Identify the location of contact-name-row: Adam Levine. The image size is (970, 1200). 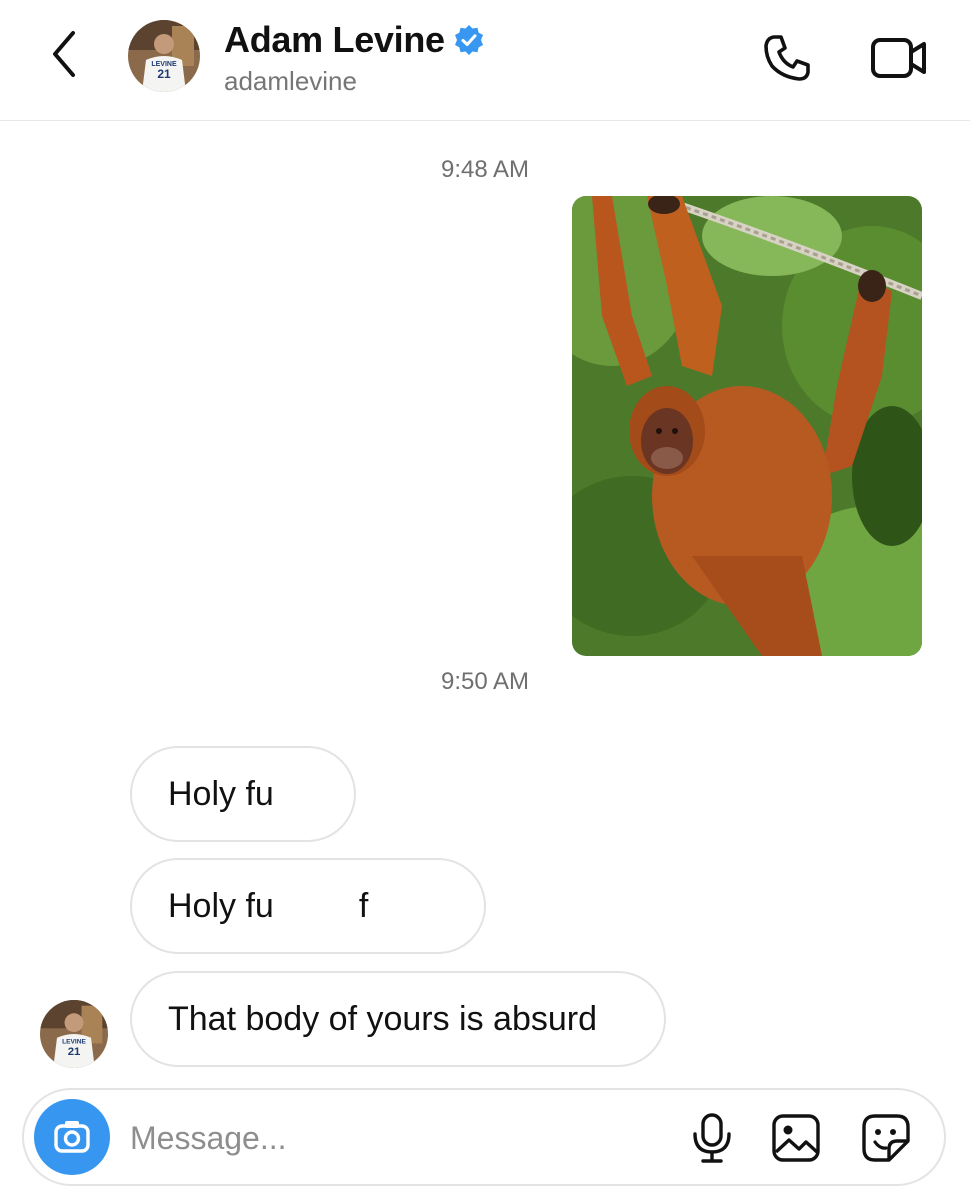
(354, 40).